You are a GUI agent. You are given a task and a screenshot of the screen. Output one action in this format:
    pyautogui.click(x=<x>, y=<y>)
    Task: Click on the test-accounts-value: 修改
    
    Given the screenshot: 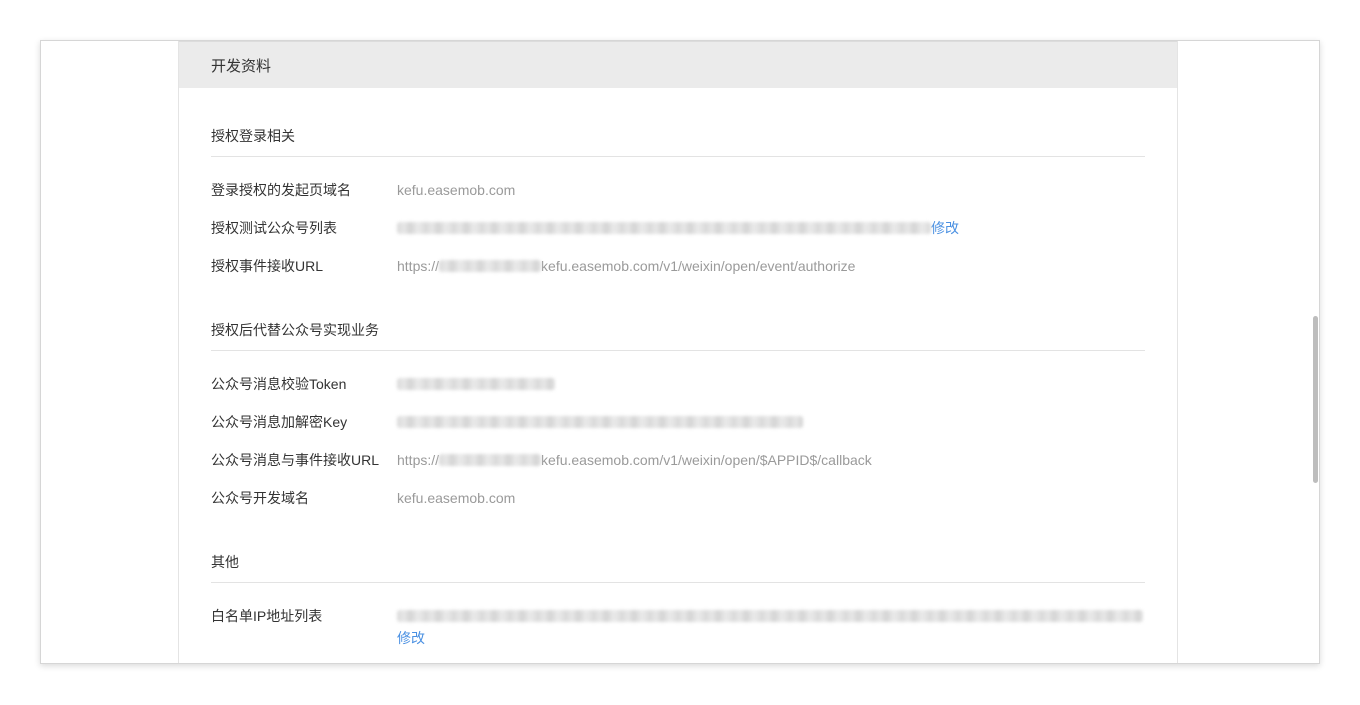 What is the action you would take?
    pyautogui.click(x=678, y=228)
    